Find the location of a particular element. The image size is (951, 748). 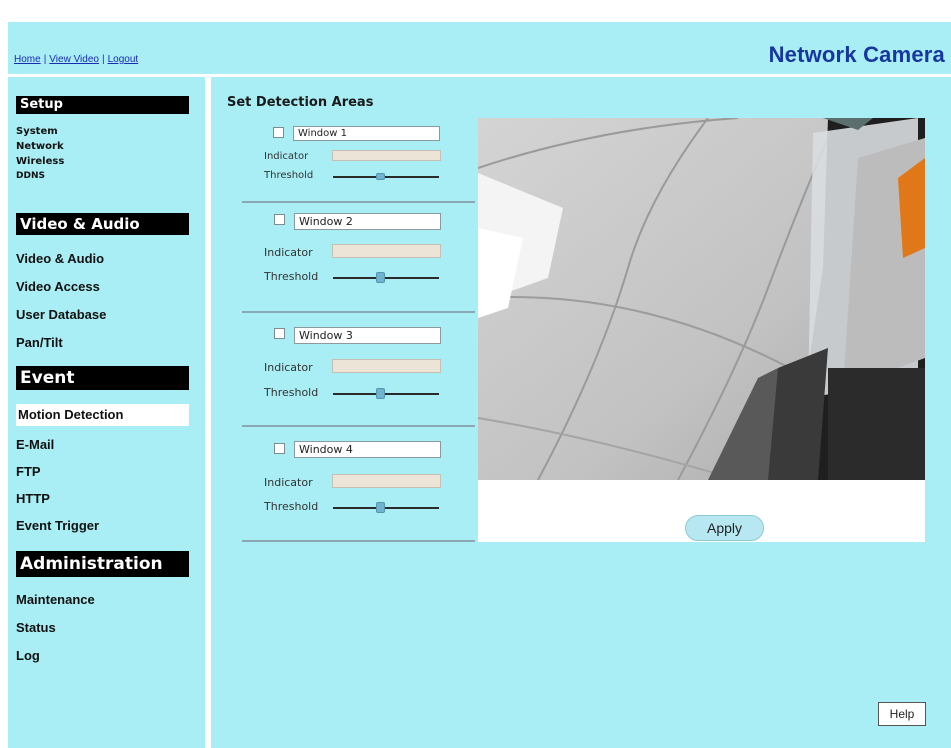

help-button: Help is located at coordinates (902, 714).